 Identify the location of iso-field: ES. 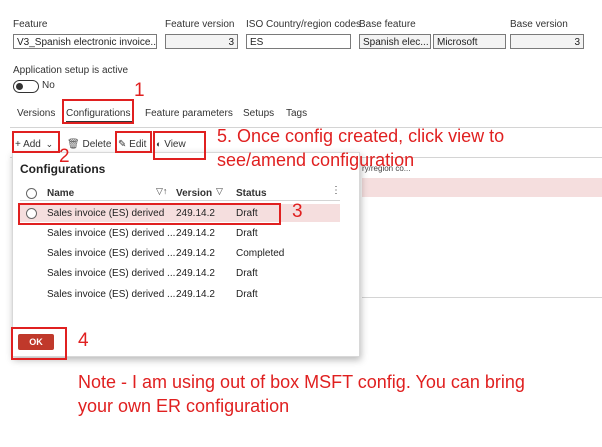
(298, 41).